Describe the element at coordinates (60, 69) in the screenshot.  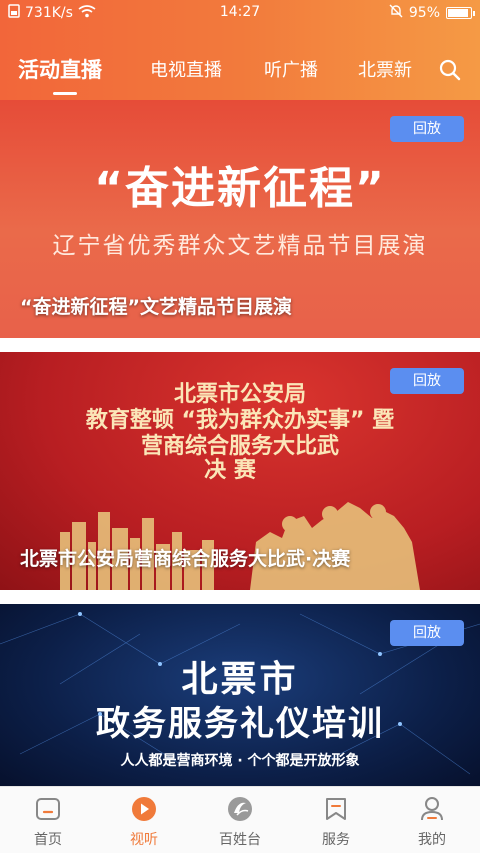
I see `tab-activity-live: 活动直播` at that location.